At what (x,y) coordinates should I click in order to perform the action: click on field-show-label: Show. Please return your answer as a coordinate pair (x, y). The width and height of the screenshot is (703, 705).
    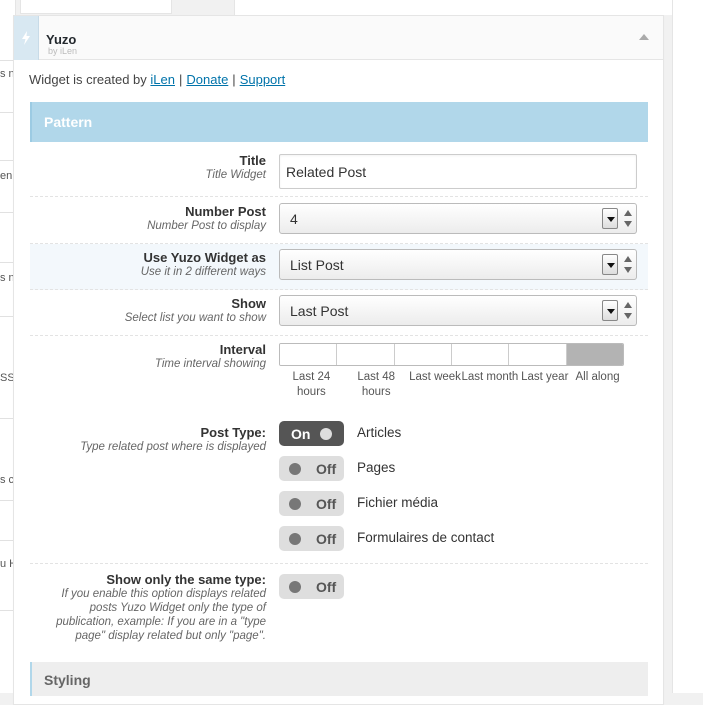
    Looking at the image, I should click on (248, 303).